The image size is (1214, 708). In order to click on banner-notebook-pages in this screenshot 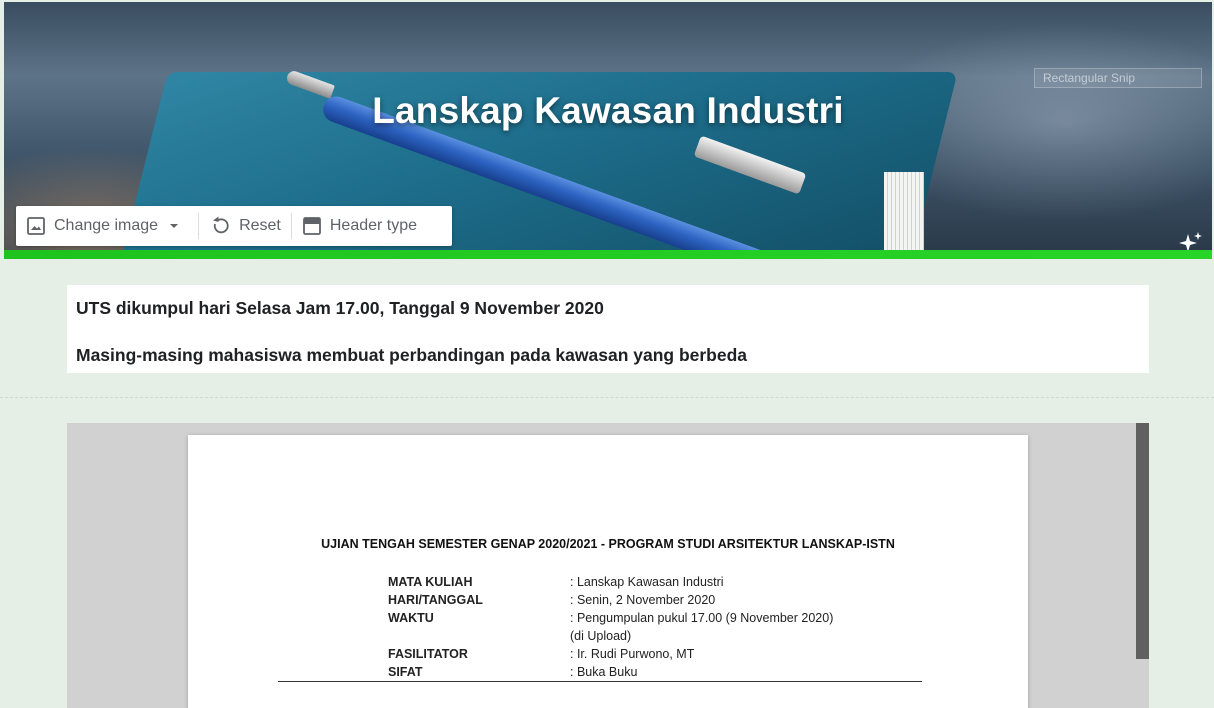, I will do `click(904, 211)`.